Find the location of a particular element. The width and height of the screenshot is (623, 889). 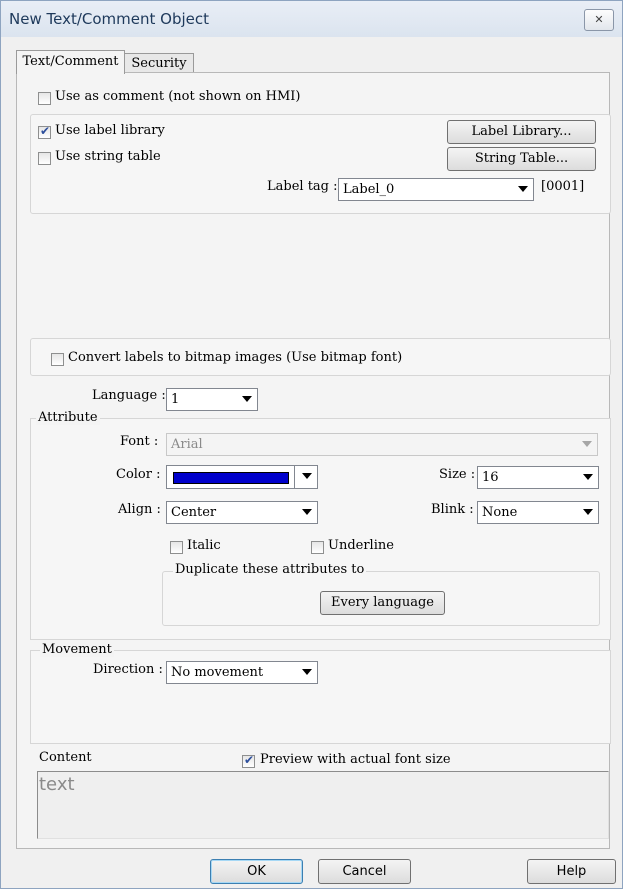

content-label: Content is located at coordinates (65, 757).